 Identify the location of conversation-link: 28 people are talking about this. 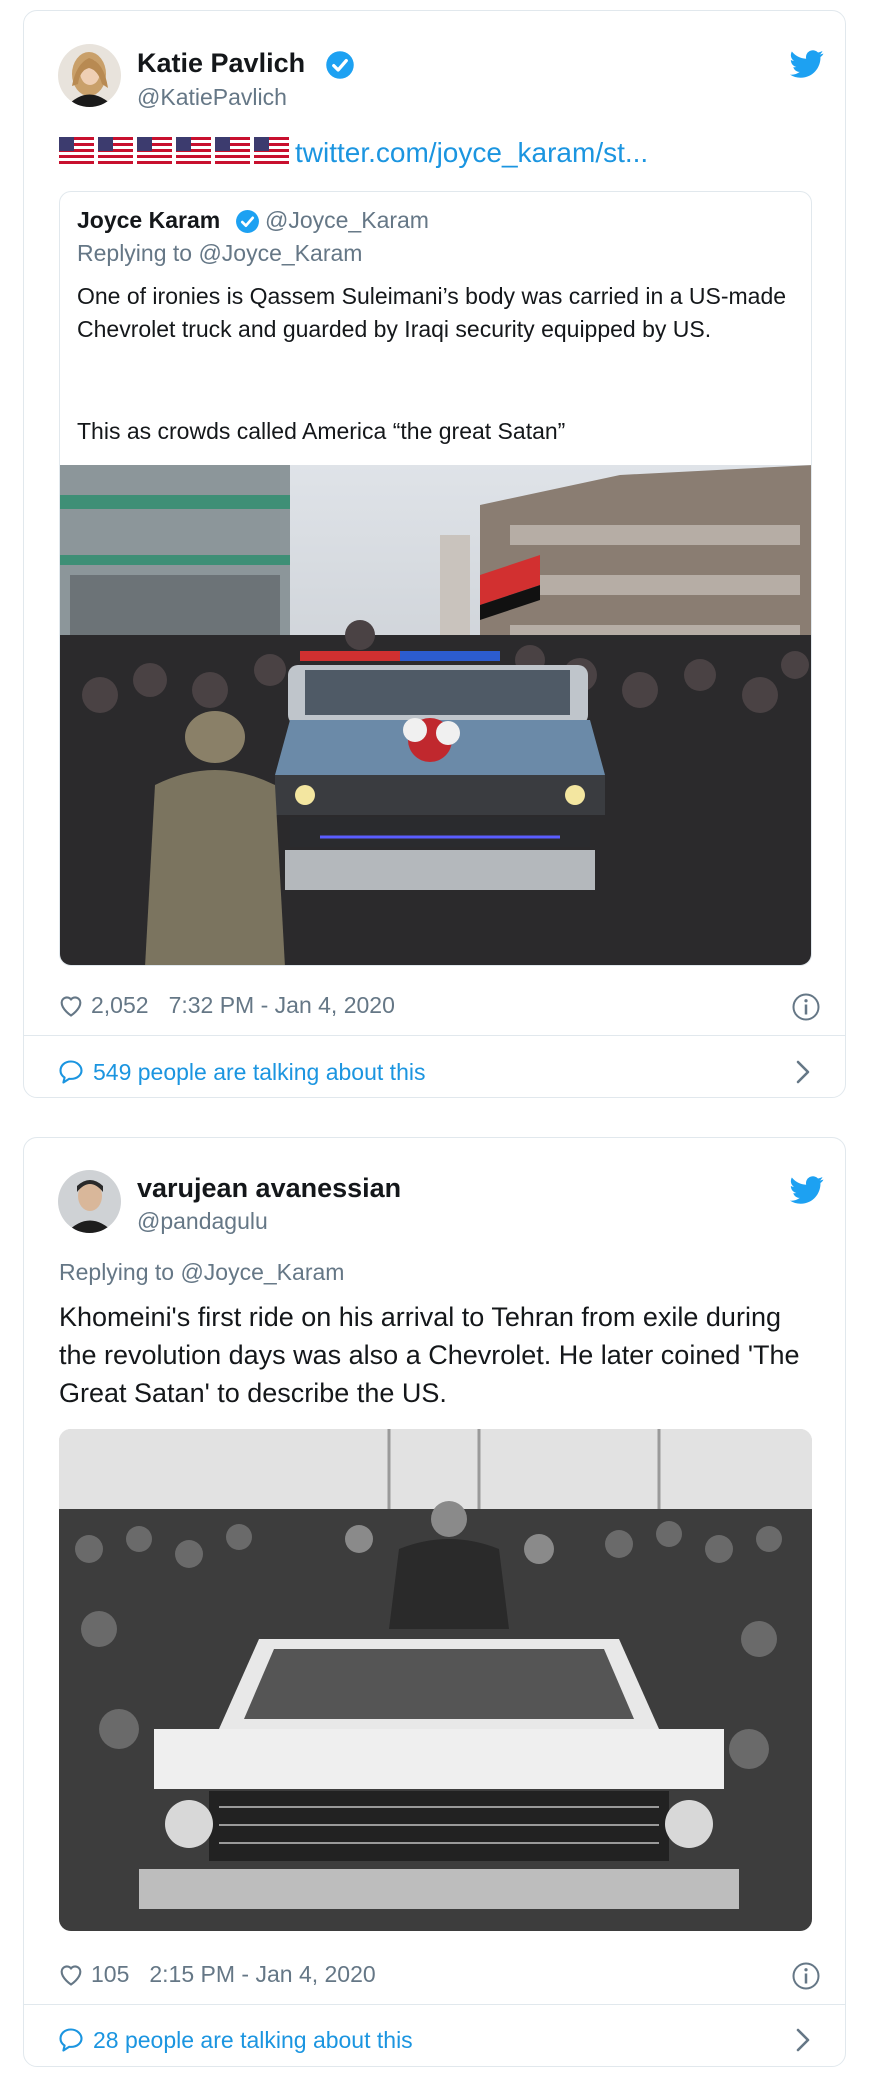
(235, 2040).